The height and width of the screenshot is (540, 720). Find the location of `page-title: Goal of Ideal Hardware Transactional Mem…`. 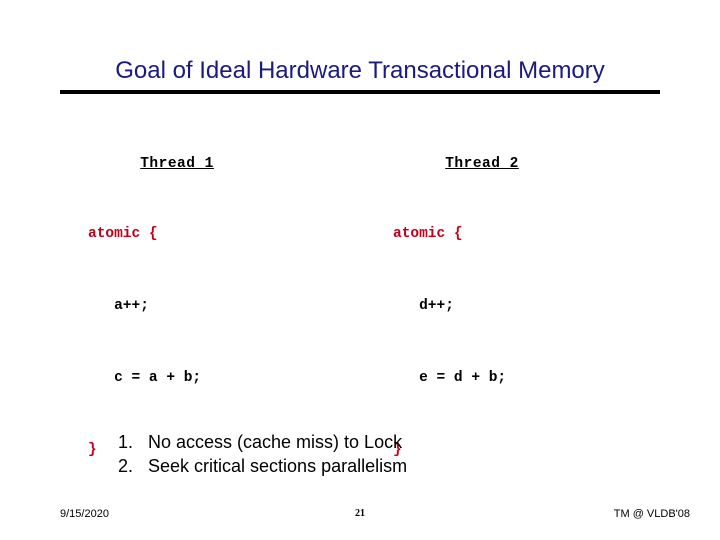

page-title: Goal of Ideal Hardware Transactional Mem… is located at coordinates (360, 70).